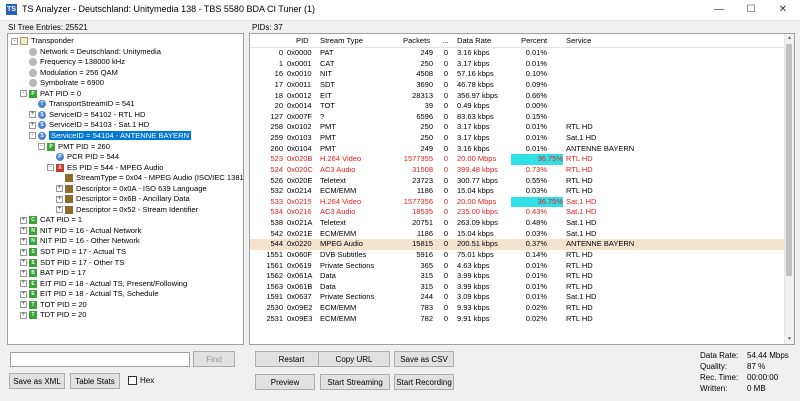 The width and height of the screenshot is (800, 401). I want to click on scroll-up-icon: ▲, so click(789, 38).